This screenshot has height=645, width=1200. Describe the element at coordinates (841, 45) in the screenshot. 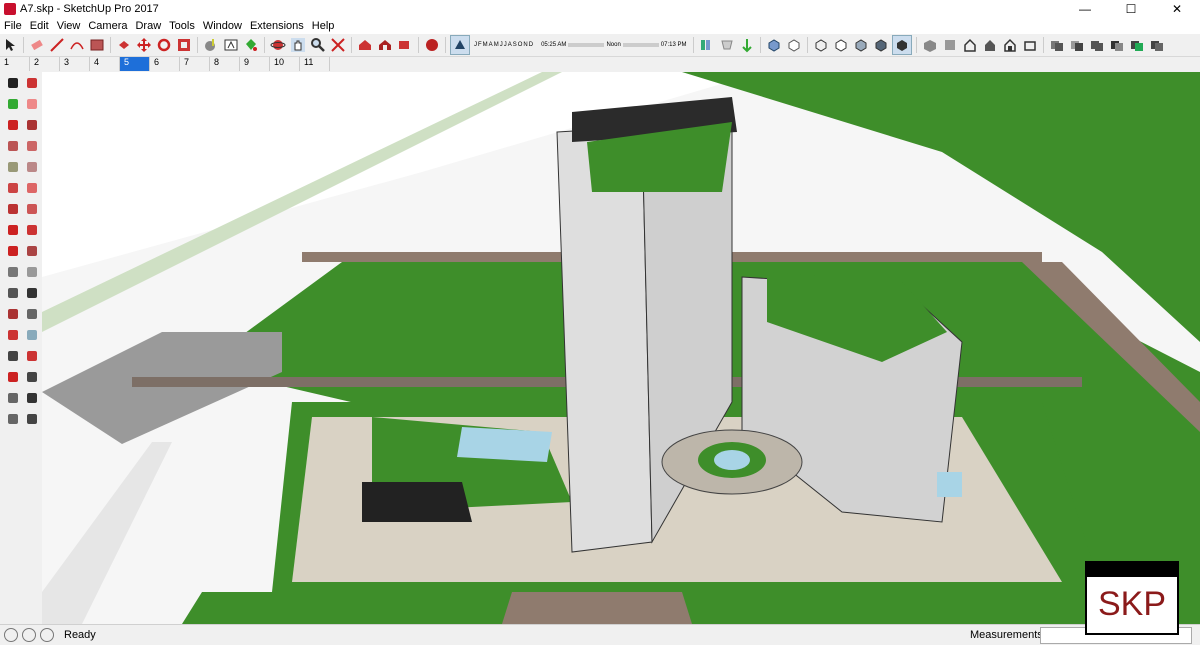

I see `hidden-line-icon` at that location.